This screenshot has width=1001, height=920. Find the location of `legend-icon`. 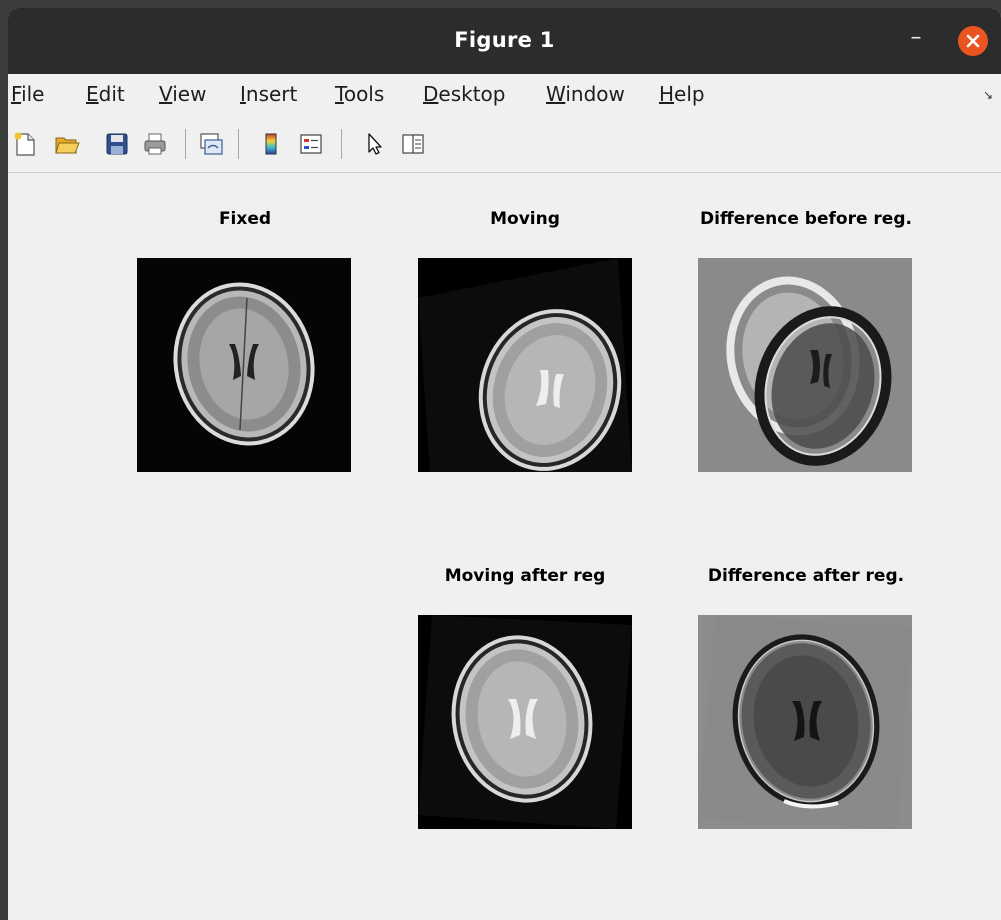

legend-icon is located at coordinates (311, 144).